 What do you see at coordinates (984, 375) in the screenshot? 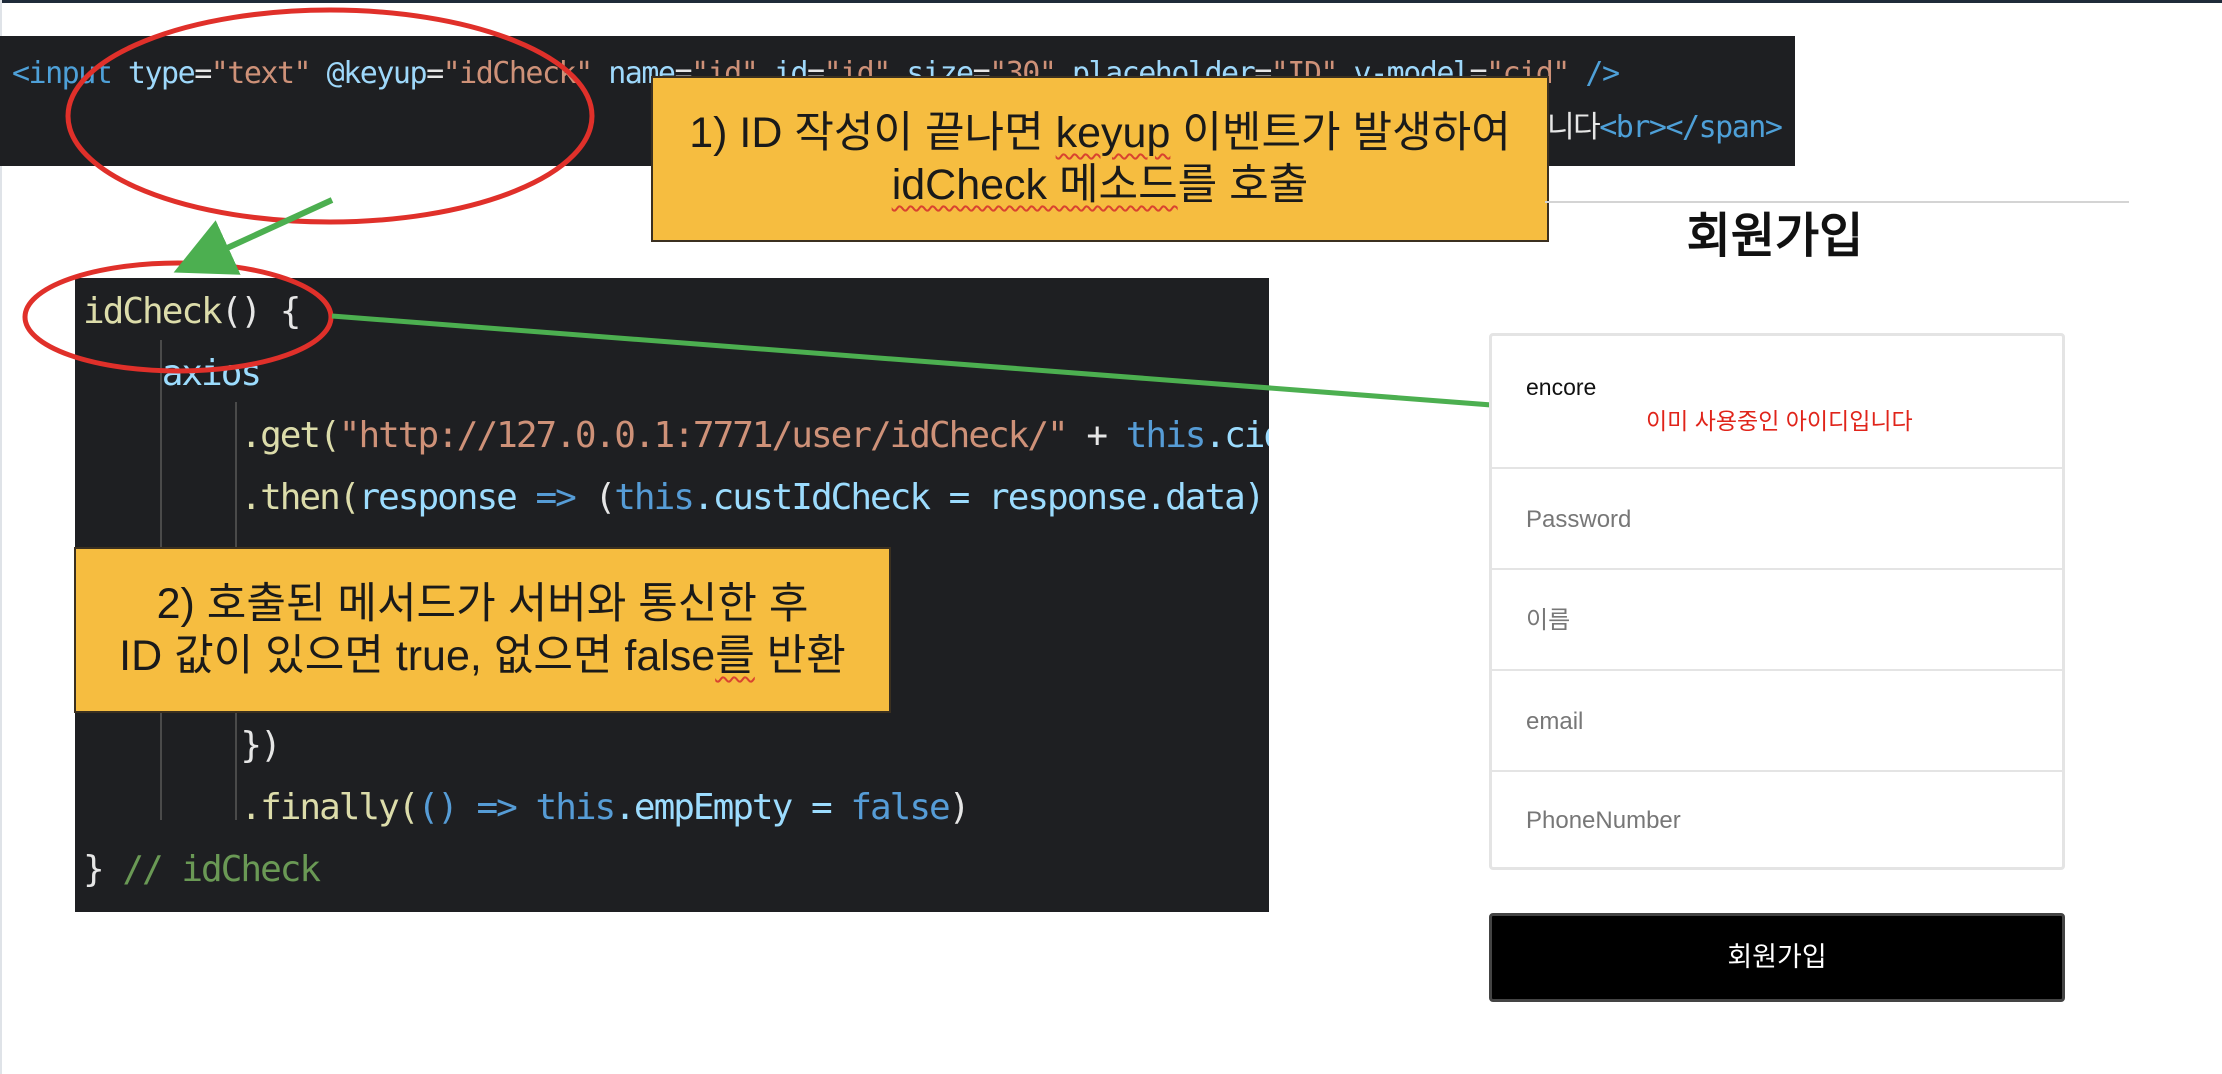
I see `arrow-to-error` at bounding box center [984, 375].